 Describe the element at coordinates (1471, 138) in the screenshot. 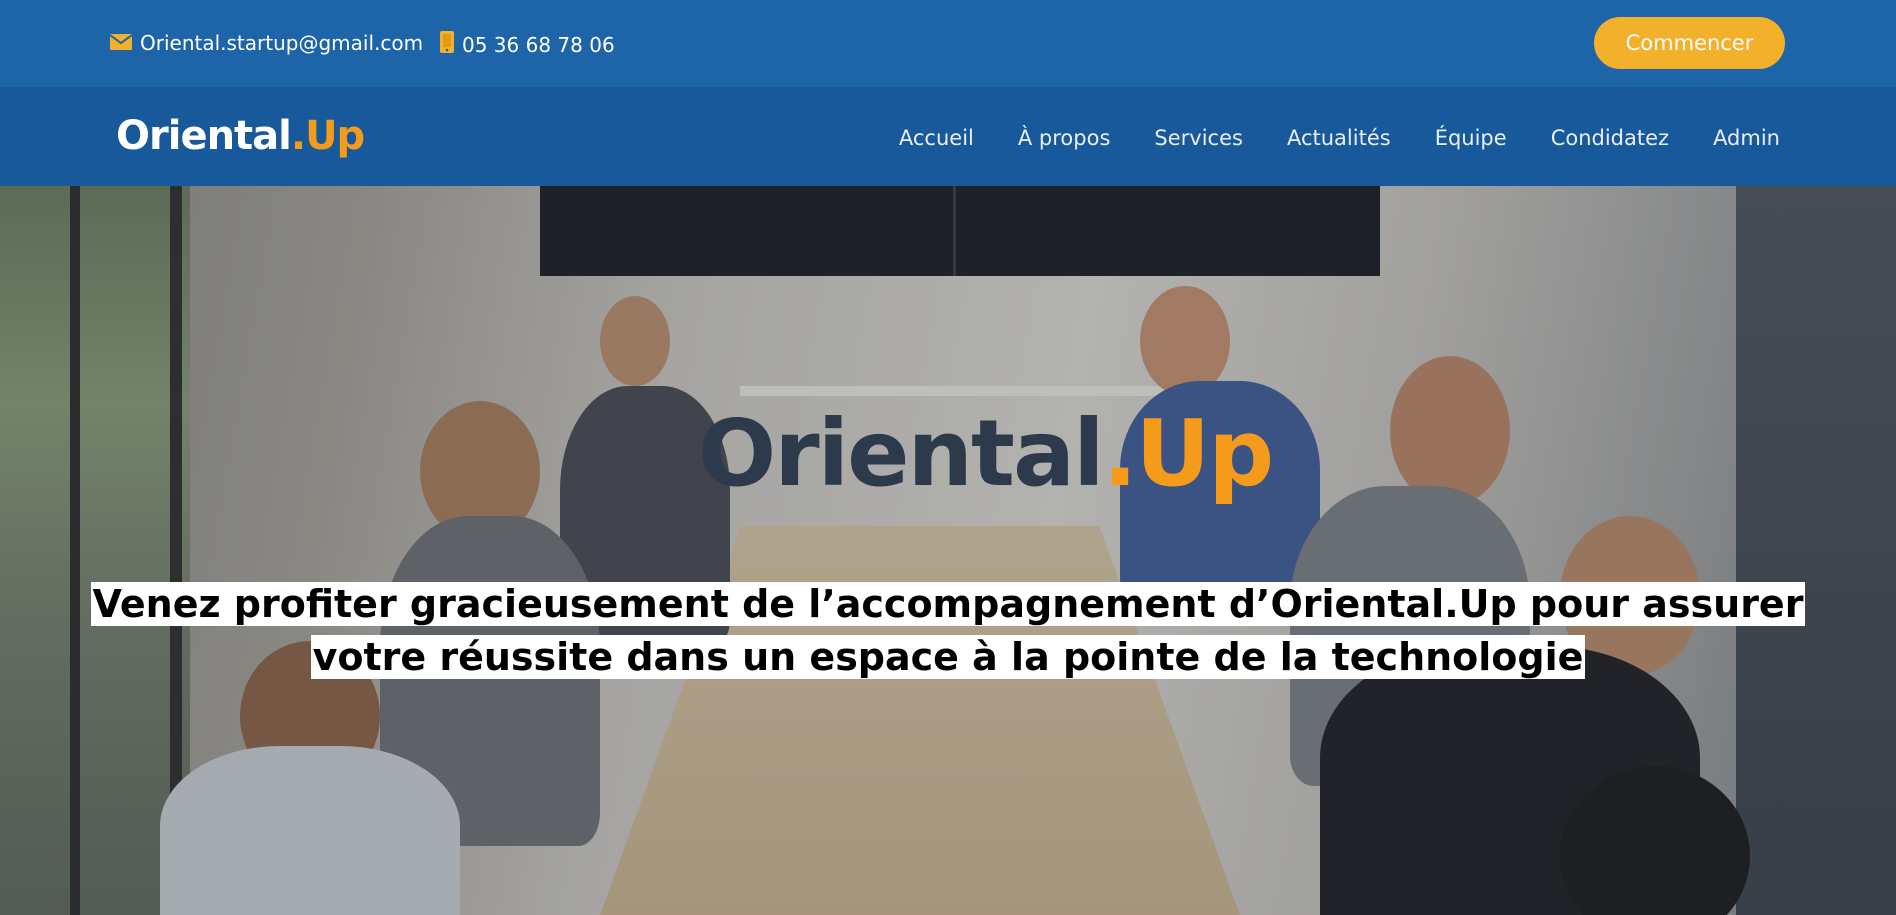

I see `nav-item-equipe: Équipe` at that location.